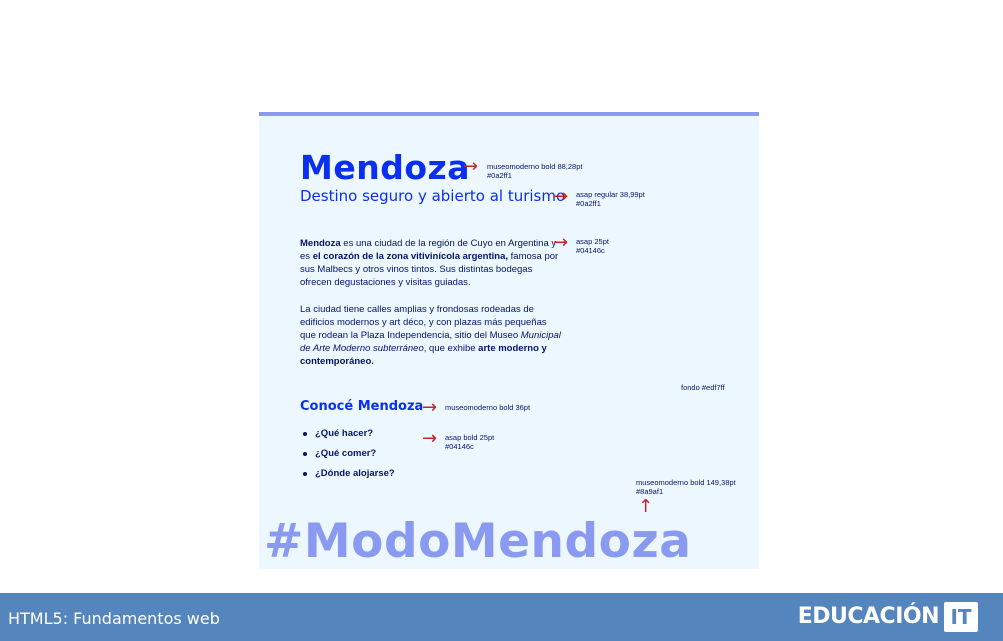  What do you see at coordinates (320, 243) in the screenshot?
I see `paragraph-bold-text: Mendoza` at bounding box center [320, 243].